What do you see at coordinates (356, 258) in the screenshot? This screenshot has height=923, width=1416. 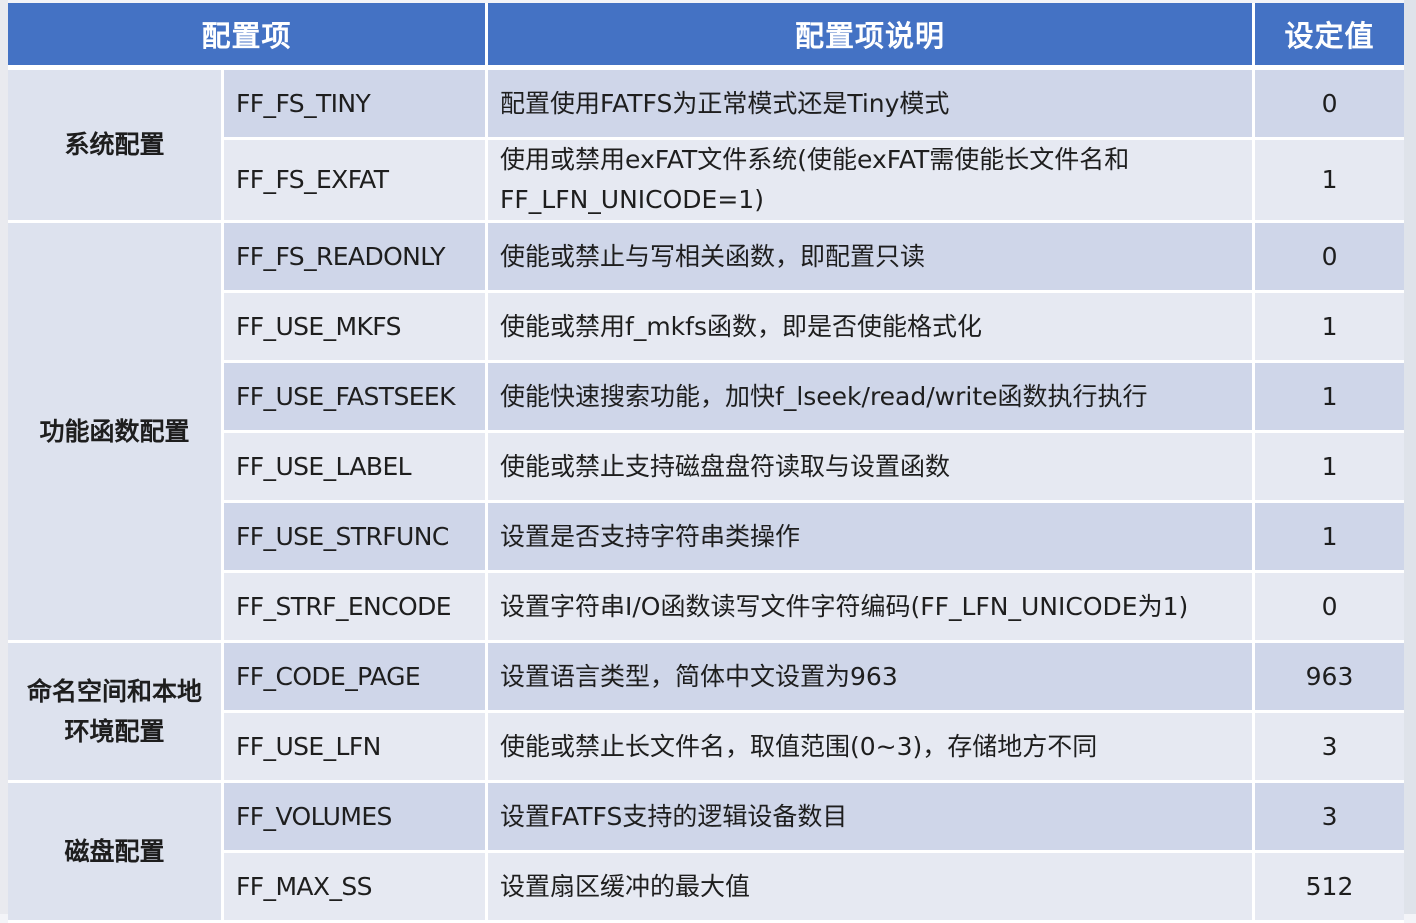 I see `config-key: FF_FS_READONLY` at bounding box center [356, 258].